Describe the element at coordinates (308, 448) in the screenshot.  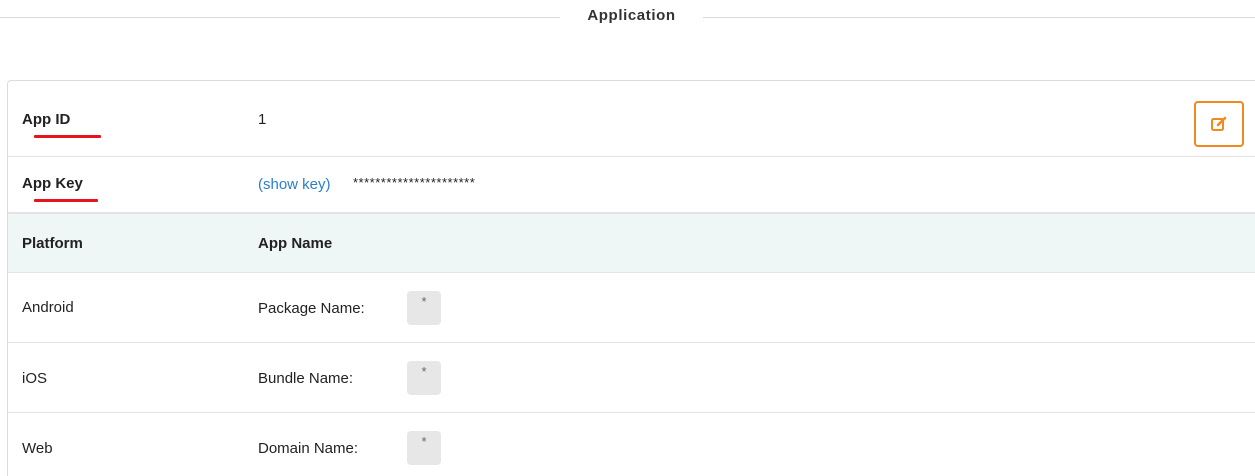
I see `domain-name-label: Domain Name:` at that location.